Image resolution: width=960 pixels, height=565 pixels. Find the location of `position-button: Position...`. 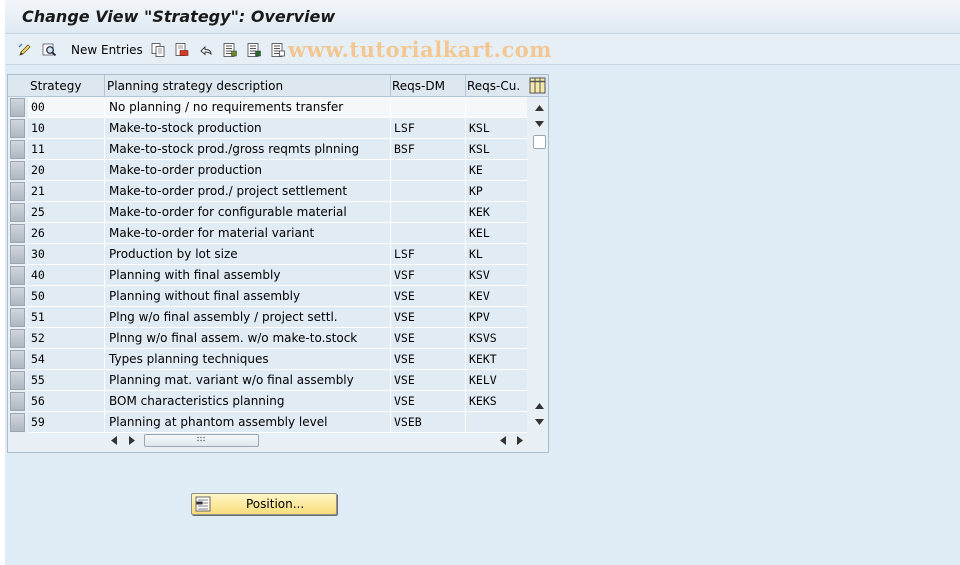

position-button: Position... is located at coordinates (264, 504).